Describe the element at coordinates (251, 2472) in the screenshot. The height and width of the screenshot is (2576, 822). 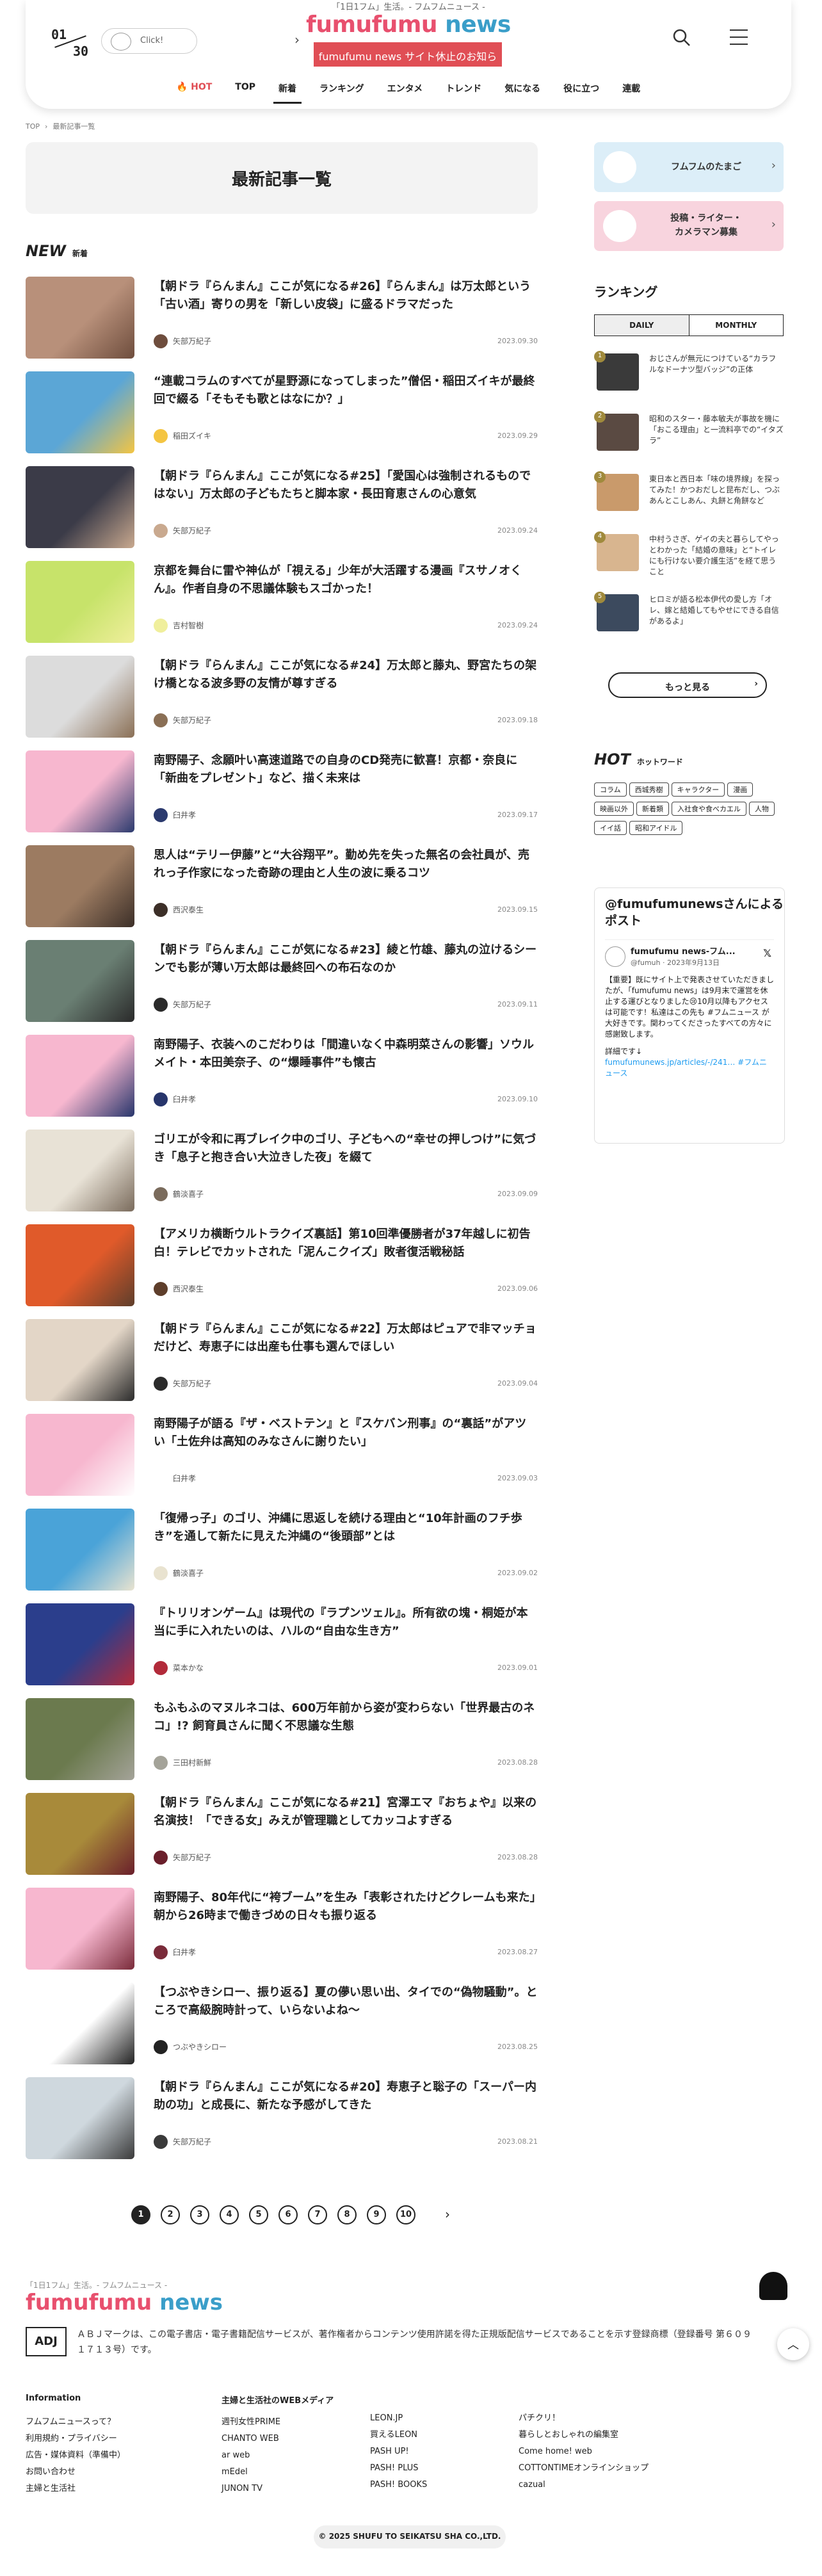
I see `footer-link: mEdel` at that location.